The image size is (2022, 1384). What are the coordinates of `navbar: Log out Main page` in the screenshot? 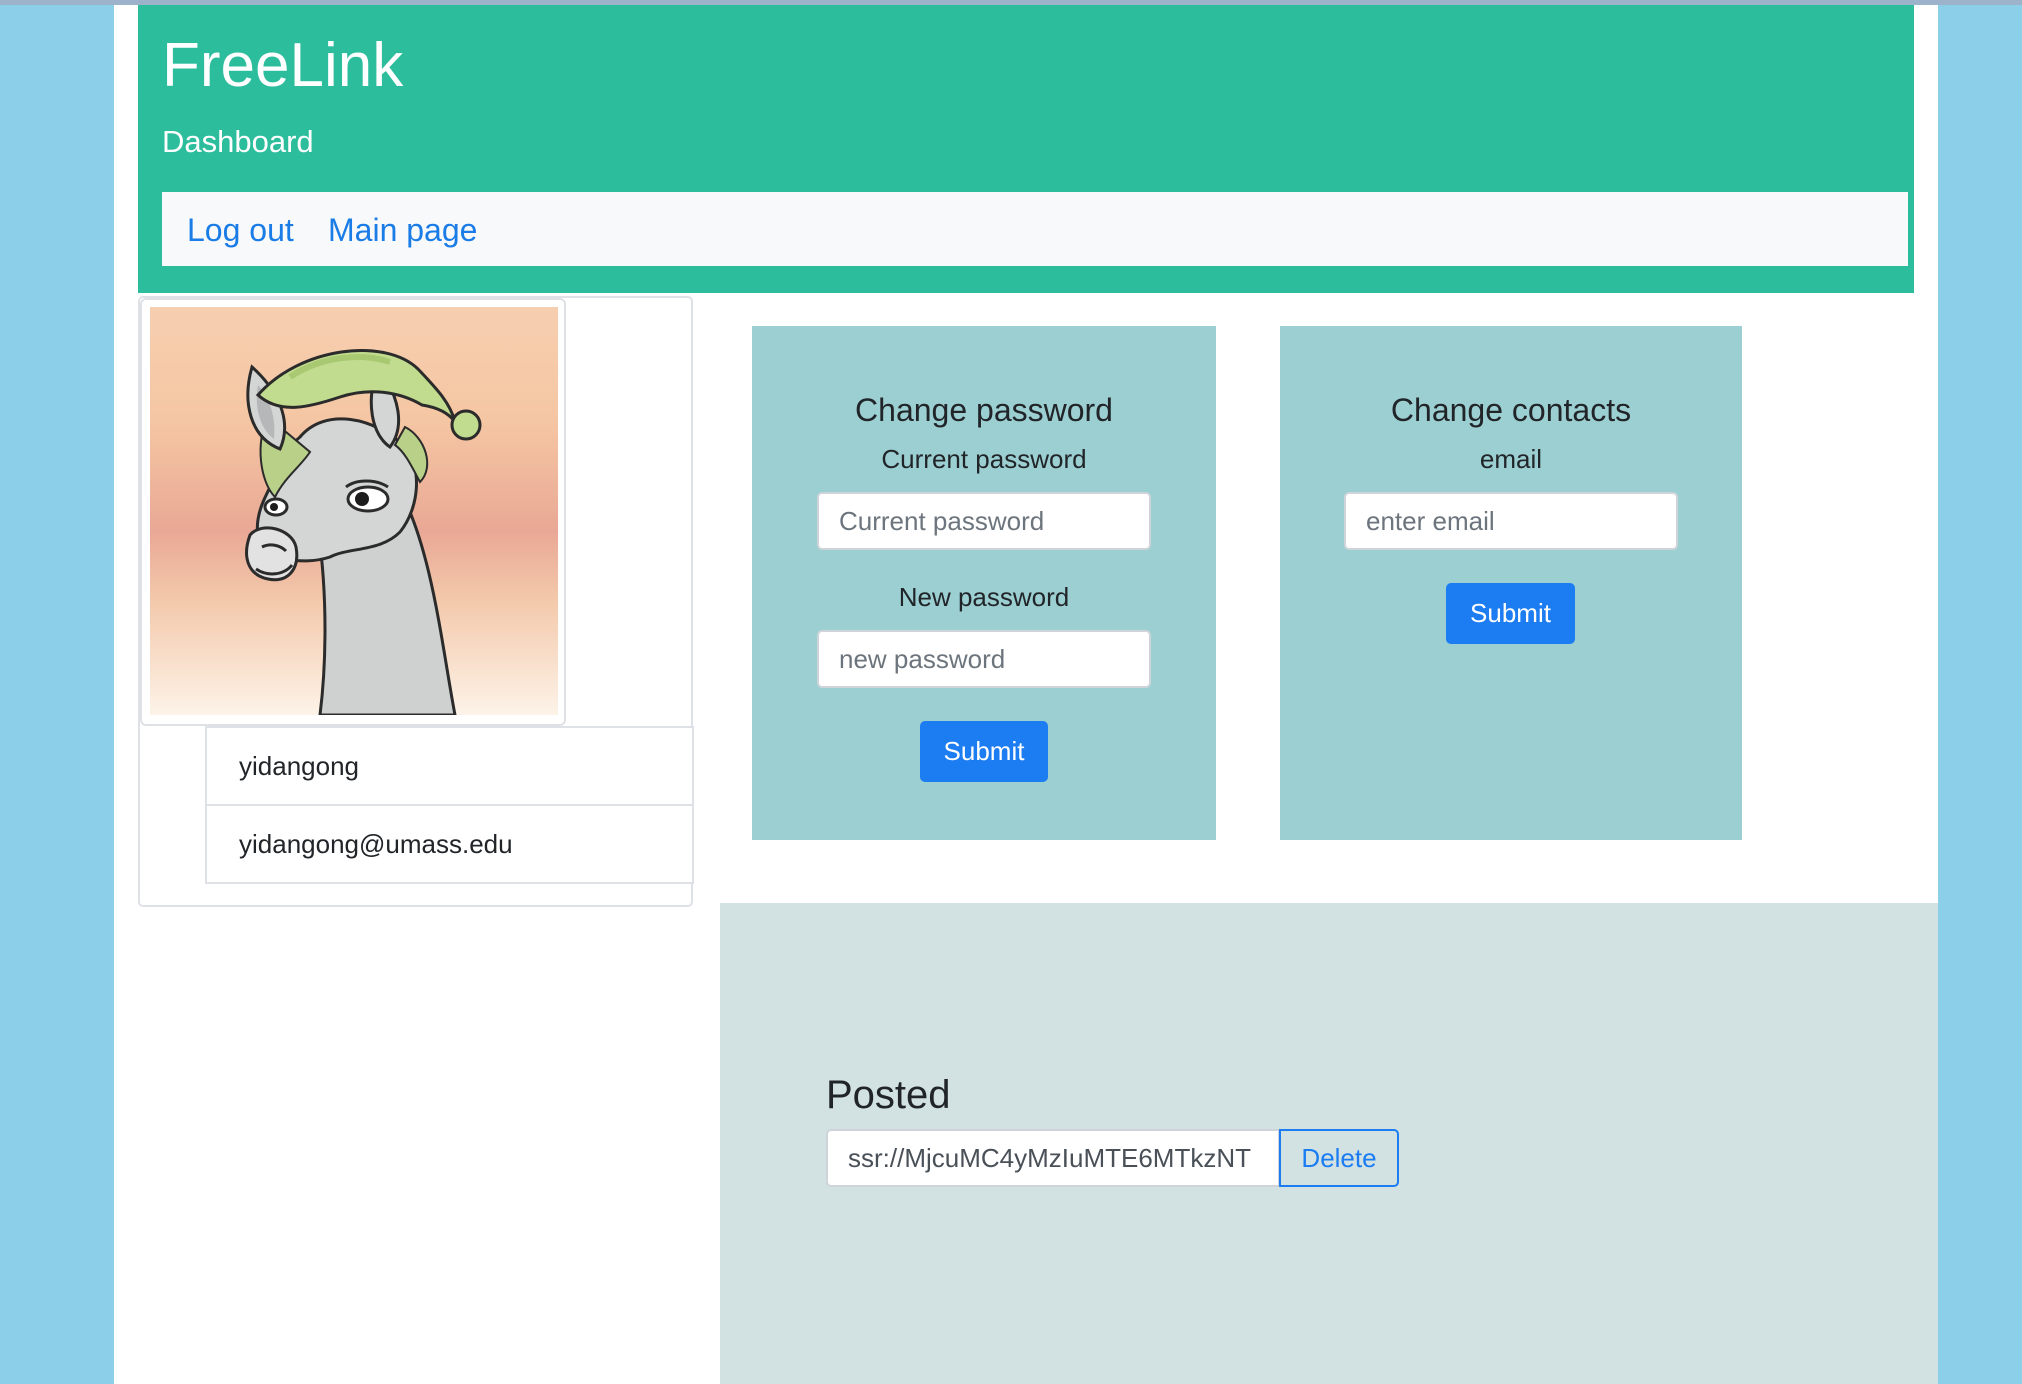 It's located at (1035, 229).